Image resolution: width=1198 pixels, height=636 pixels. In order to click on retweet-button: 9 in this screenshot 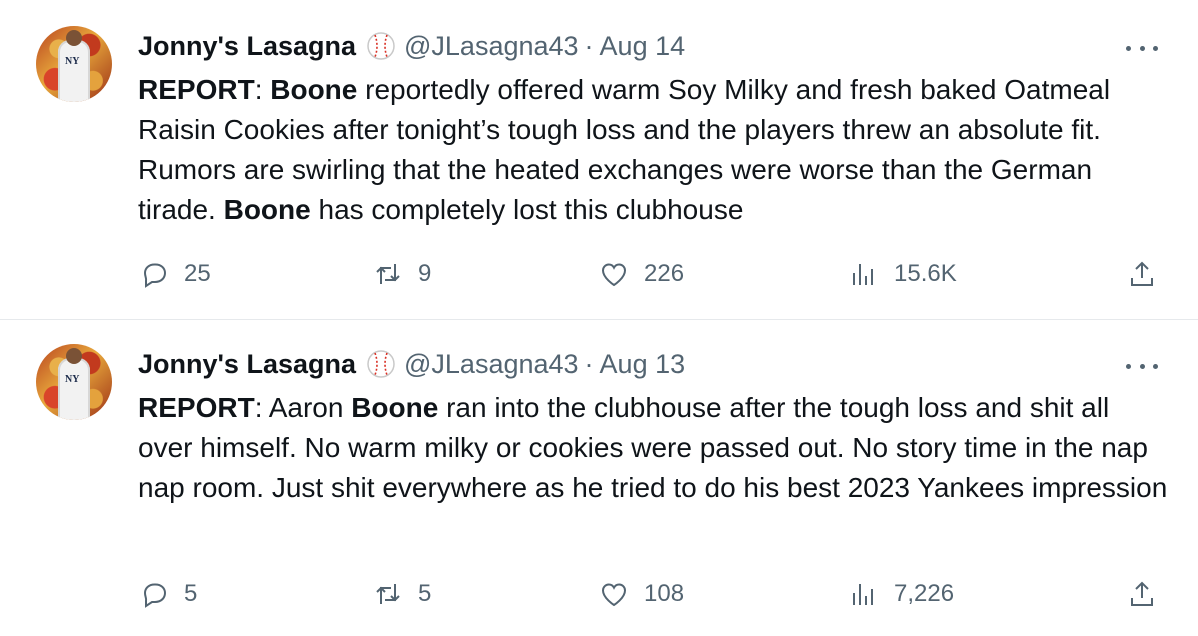, I will do `click(401, 274)`.